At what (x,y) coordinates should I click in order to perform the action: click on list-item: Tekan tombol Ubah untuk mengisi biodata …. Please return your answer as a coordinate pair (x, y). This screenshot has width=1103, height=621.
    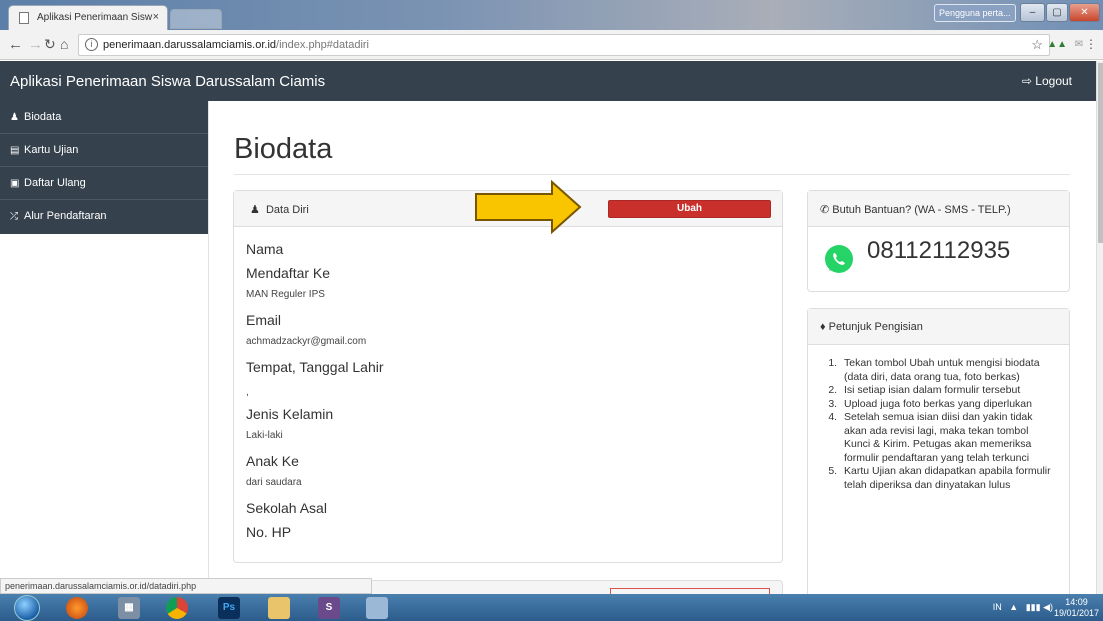
    Looking at the image, I should click on (947, 370).